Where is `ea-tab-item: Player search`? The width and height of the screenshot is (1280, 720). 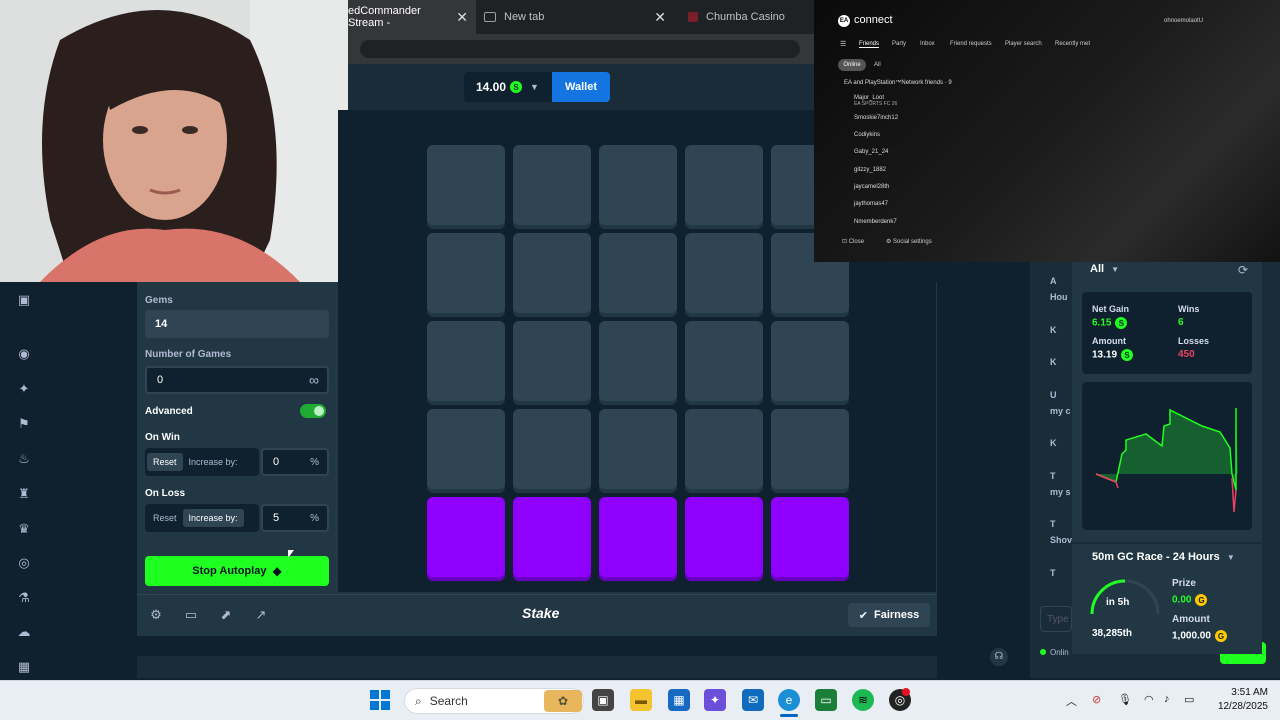
ea-tab-item: Player search is located at coordinates (1023, 44).